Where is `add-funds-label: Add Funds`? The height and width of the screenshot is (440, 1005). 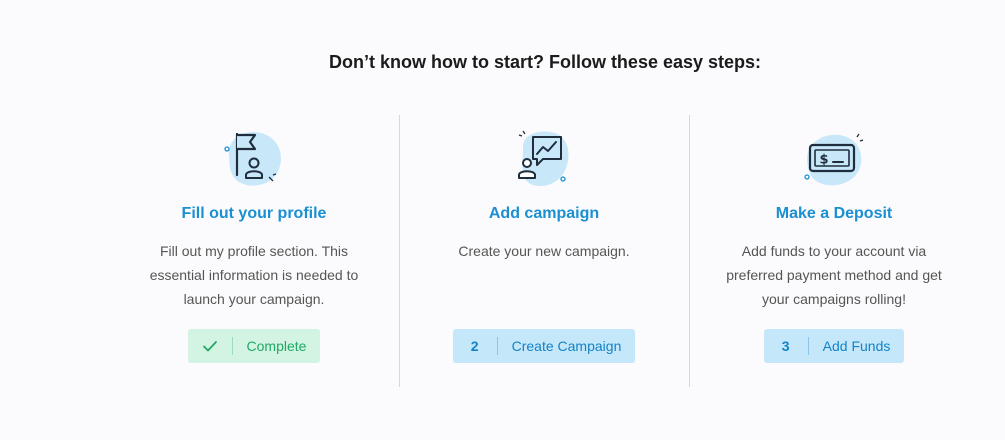 add-funds-label: Add Funds is located at coordinates (856, 346).